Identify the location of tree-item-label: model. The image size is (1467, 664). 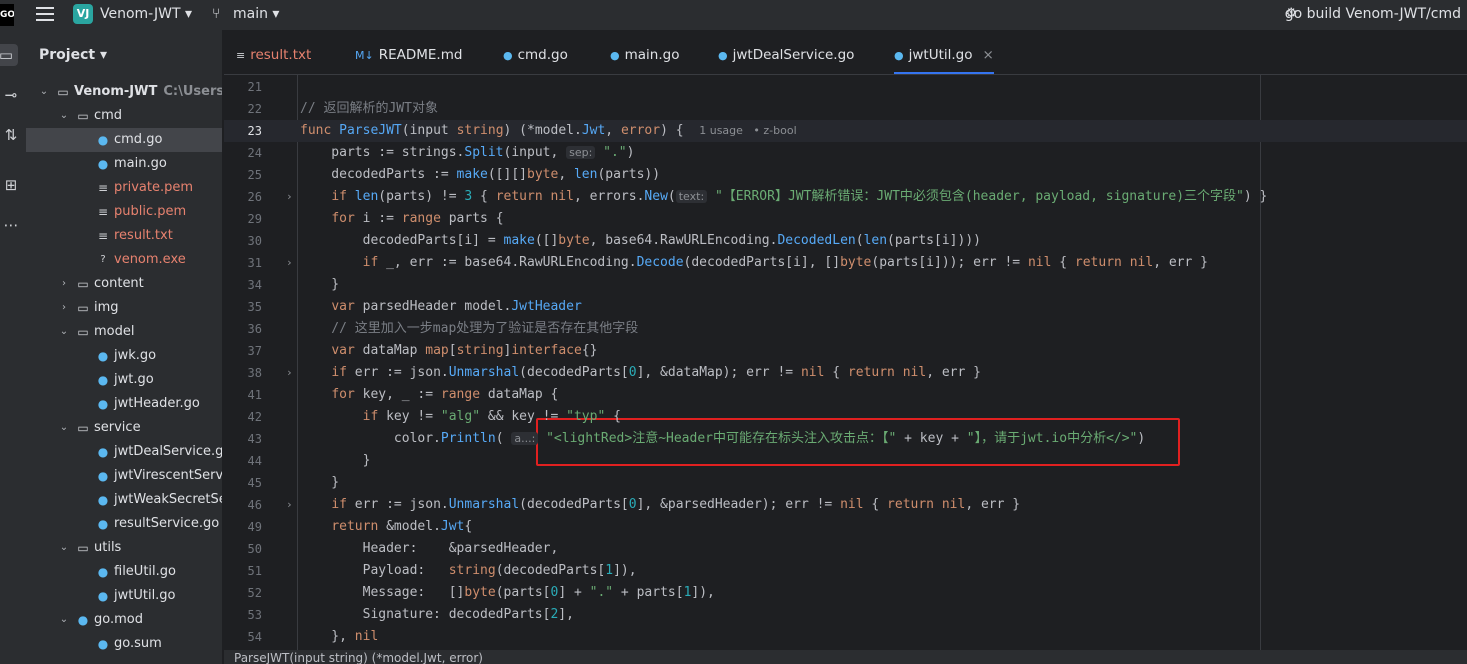
(114, 331).